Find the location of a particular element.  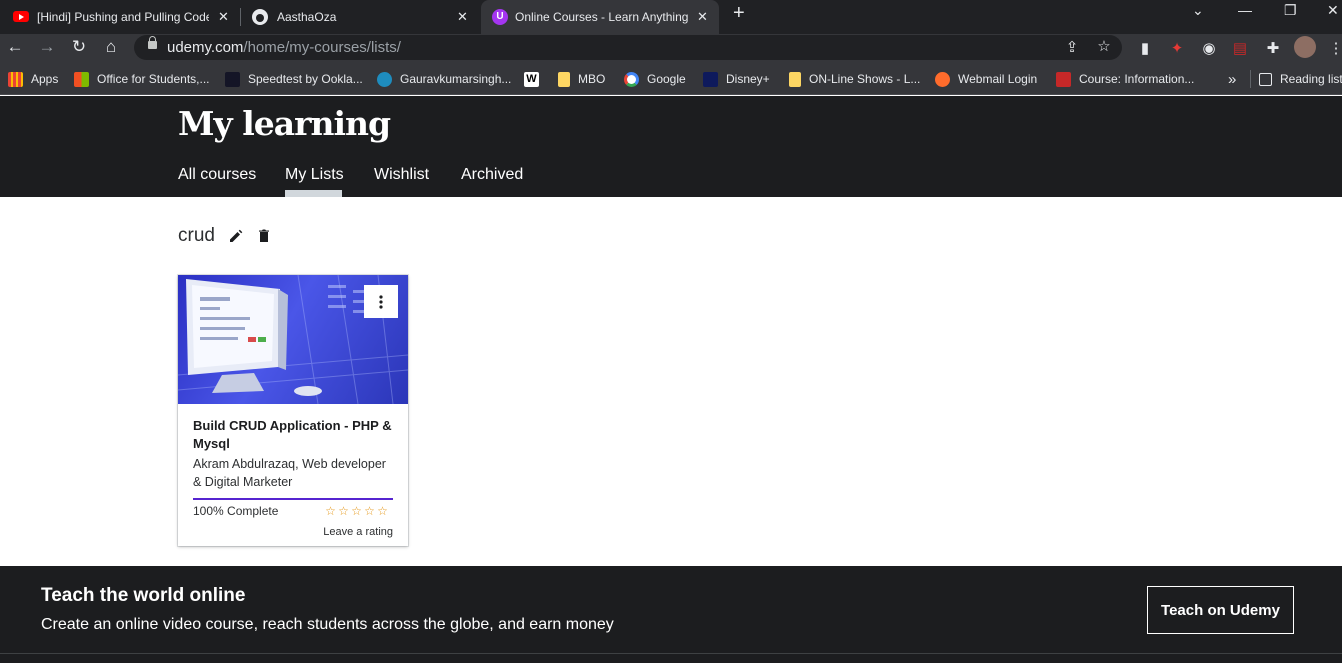

tab-search-icon: ⌄ is located at coordinates (1198, 12).